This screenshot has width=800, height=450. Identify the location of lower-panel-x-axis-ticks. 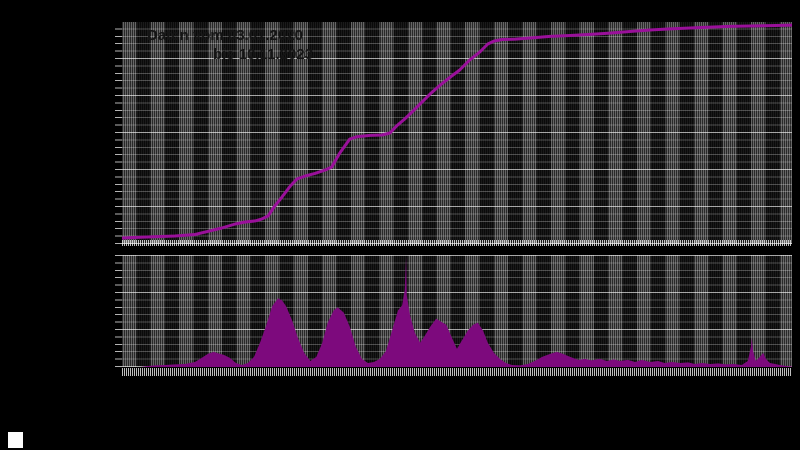
(457, 372).